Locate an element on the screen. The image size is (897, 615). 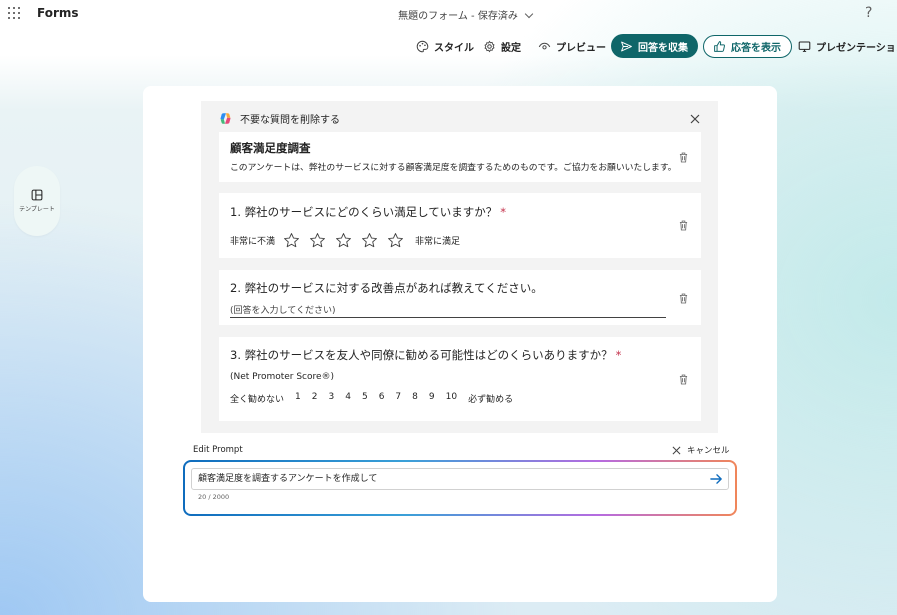
layout-icon is located at coordinates (37, 195).